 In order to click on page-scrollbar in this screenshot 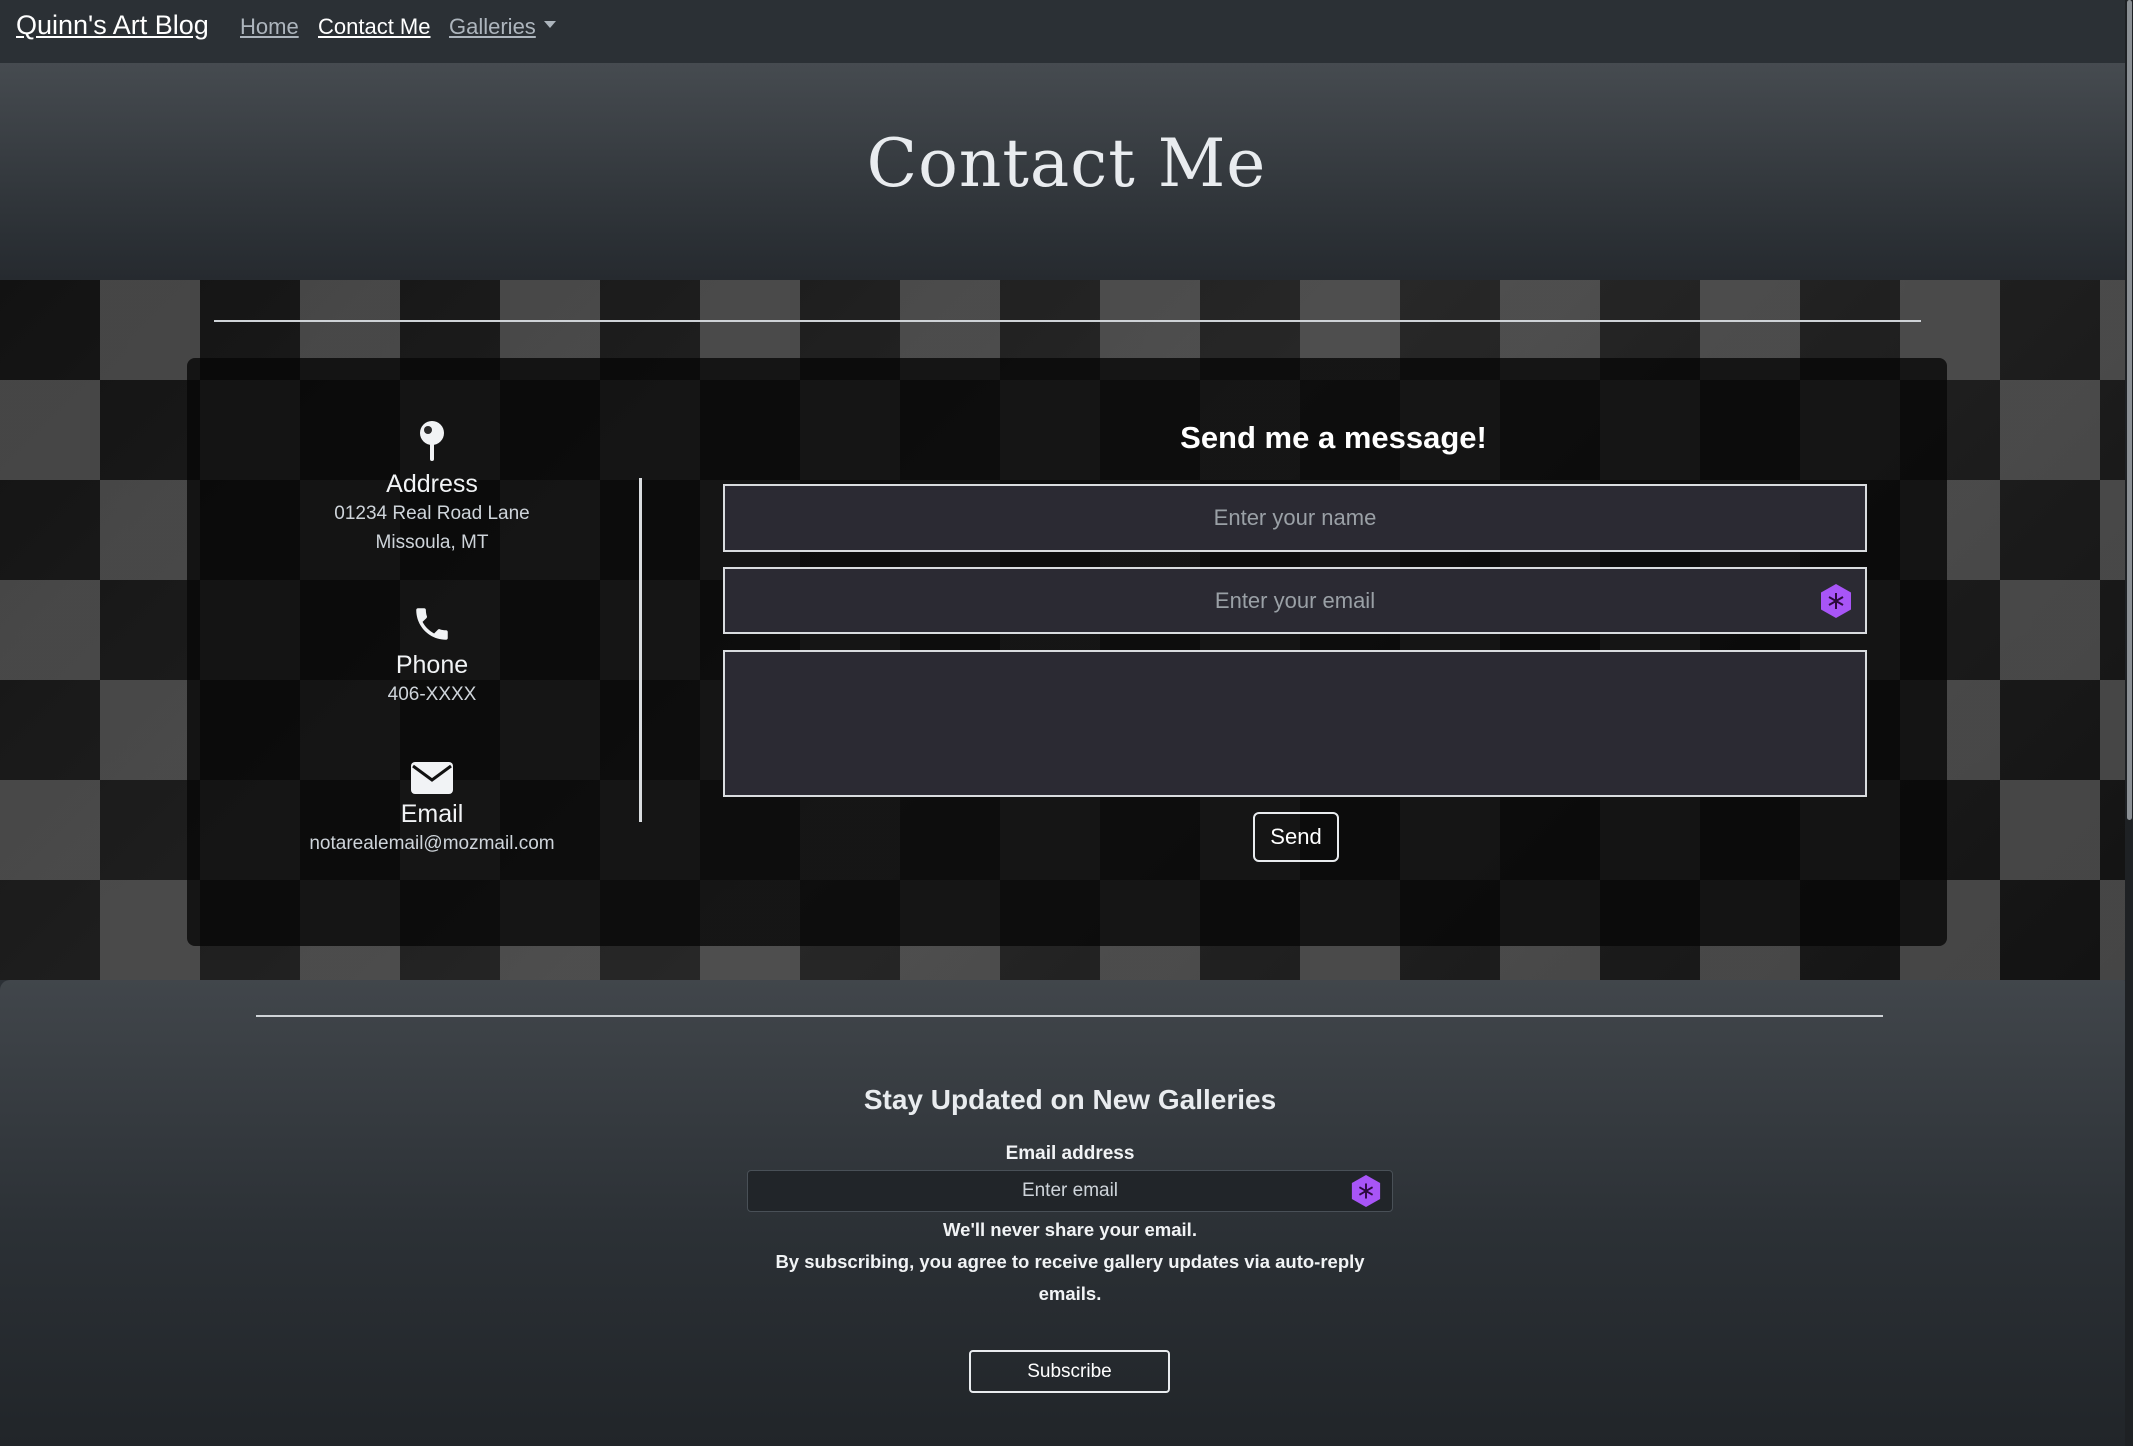, I will do `click(2129, 723)`.